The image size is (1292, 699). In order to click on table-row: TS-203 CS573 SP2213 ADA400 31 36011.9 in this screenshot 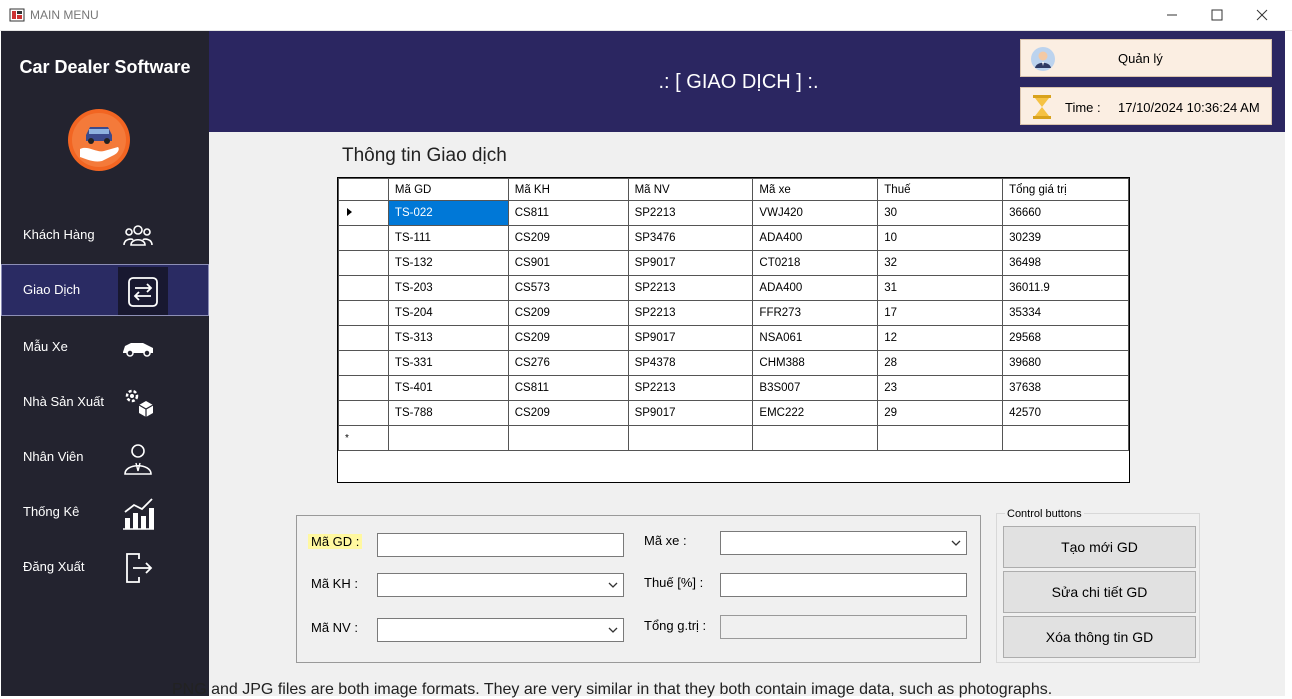, I will do `click(733, 288)`.